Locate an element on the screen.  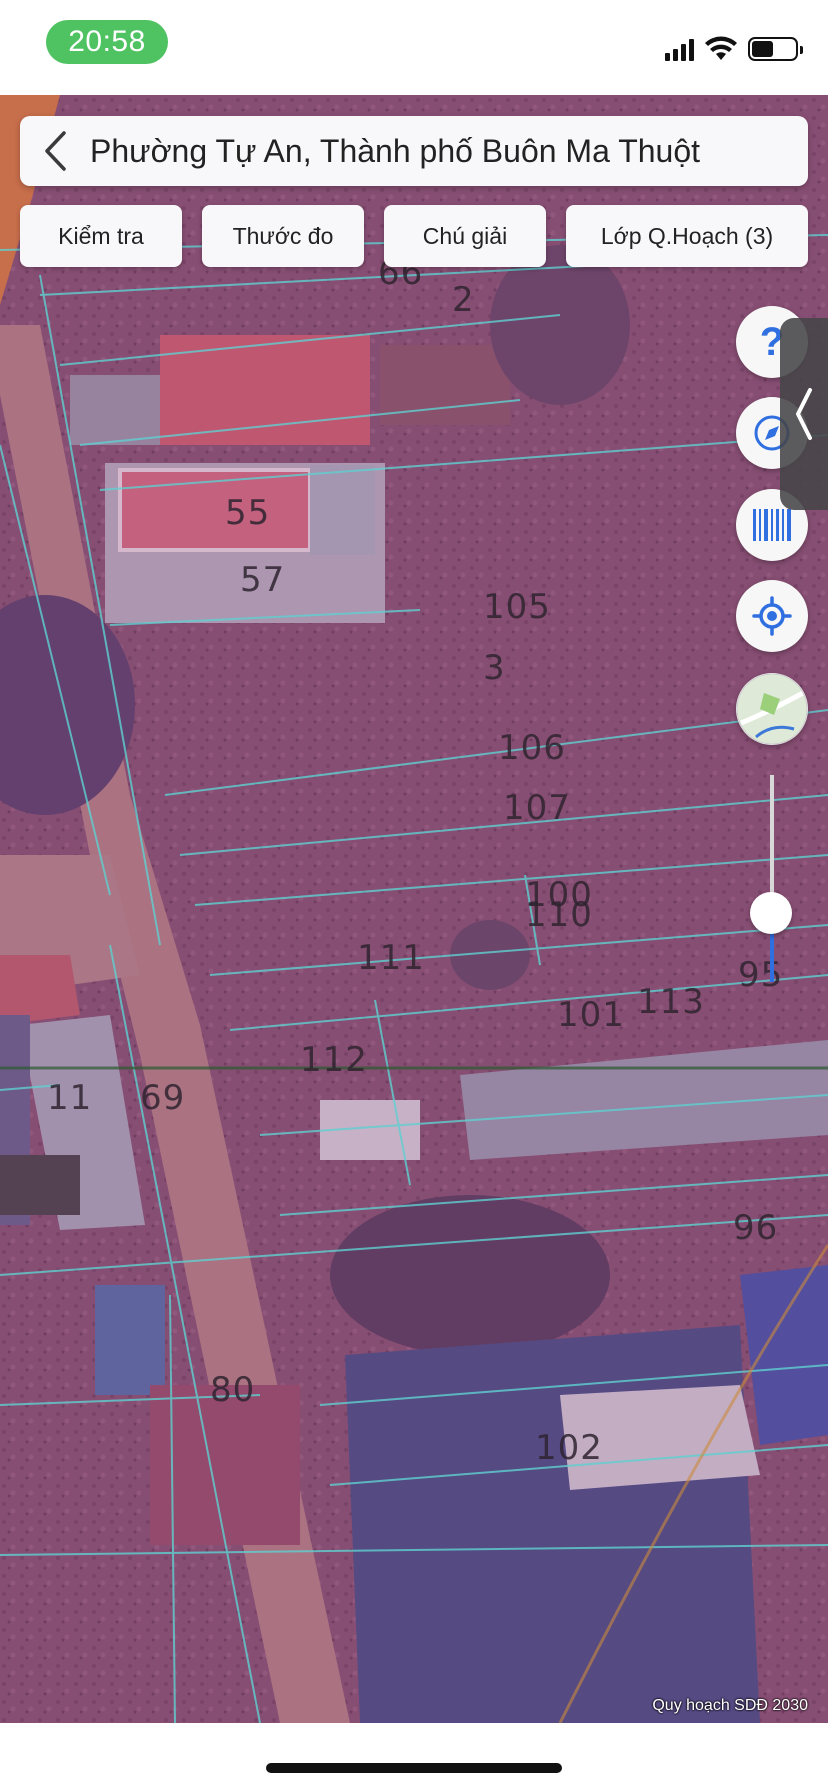
status-icons is located at coordinates (734, 49).